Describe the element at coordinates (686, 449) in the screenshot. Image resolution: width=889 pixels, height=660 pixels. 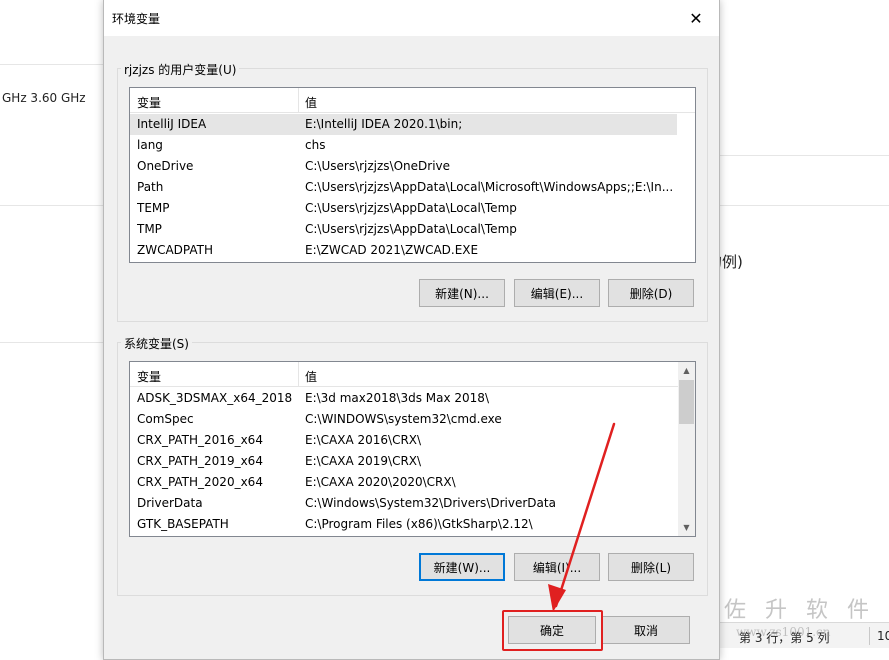
I see `vertical-scrollbar: ▲ ▼` at that location.